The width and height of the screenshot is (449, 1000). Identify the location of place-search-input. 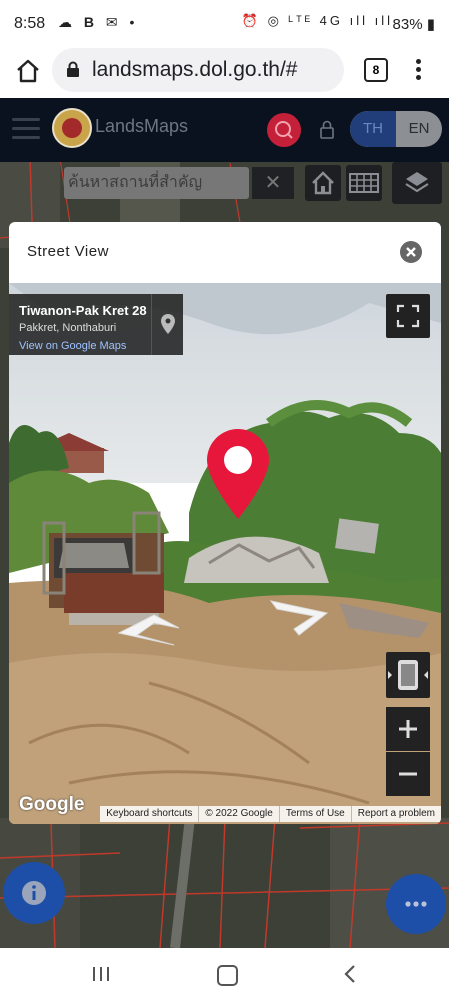
(157, 183).